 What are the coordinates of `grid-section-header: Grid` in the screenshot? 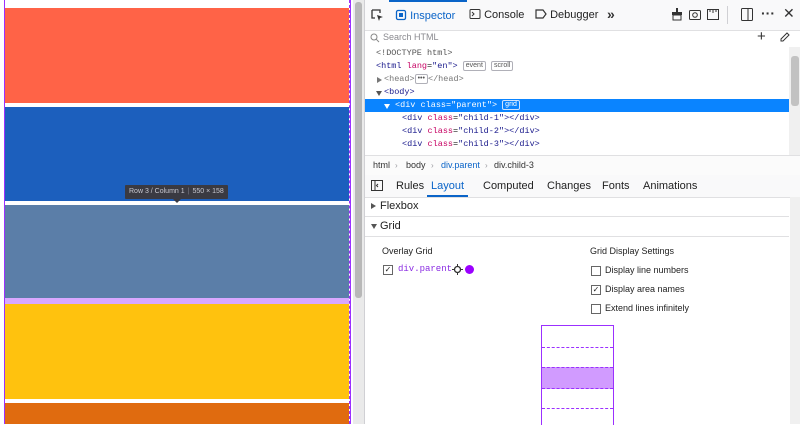 It's located at (577, 227).